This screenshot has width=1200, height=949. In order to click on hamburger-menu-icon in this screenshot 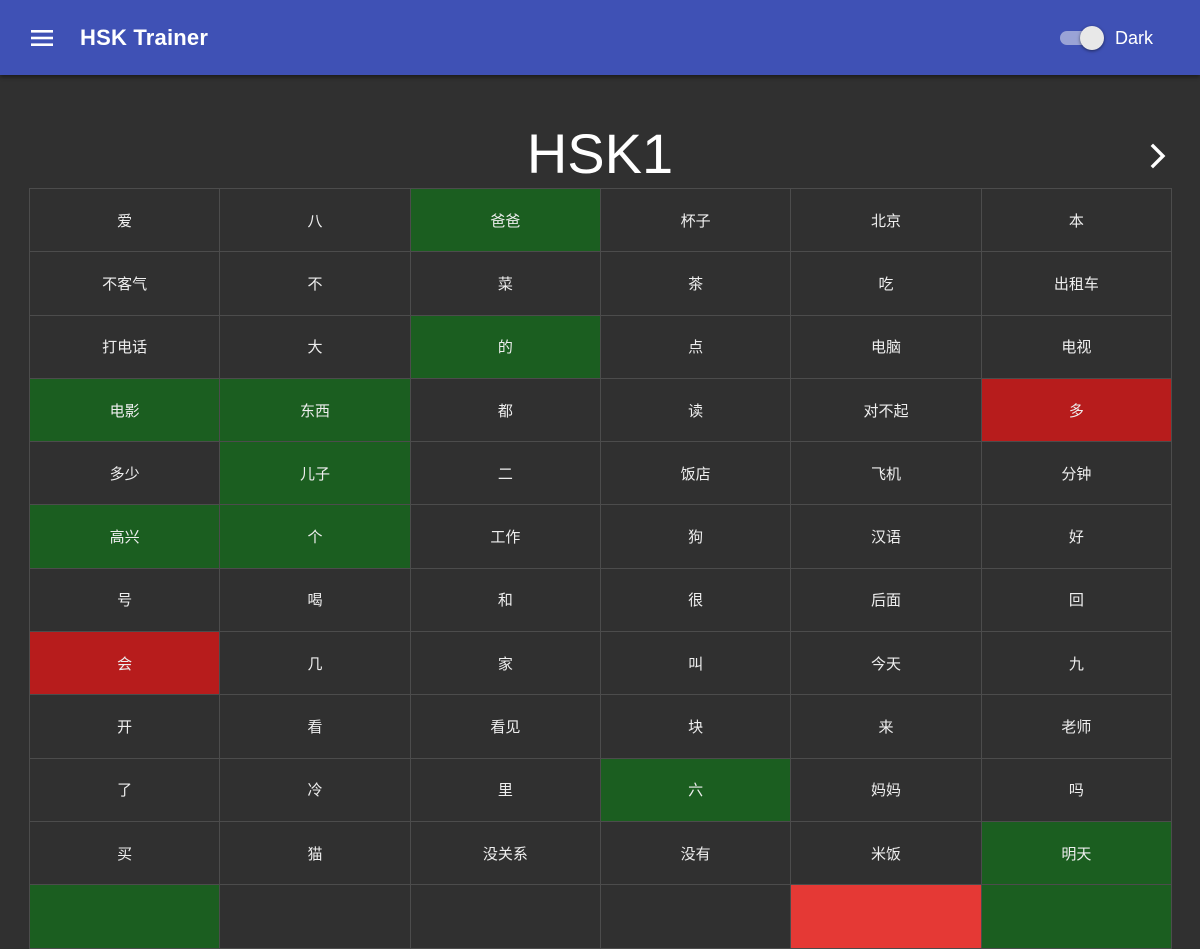, I will do `click(42, 38)`.